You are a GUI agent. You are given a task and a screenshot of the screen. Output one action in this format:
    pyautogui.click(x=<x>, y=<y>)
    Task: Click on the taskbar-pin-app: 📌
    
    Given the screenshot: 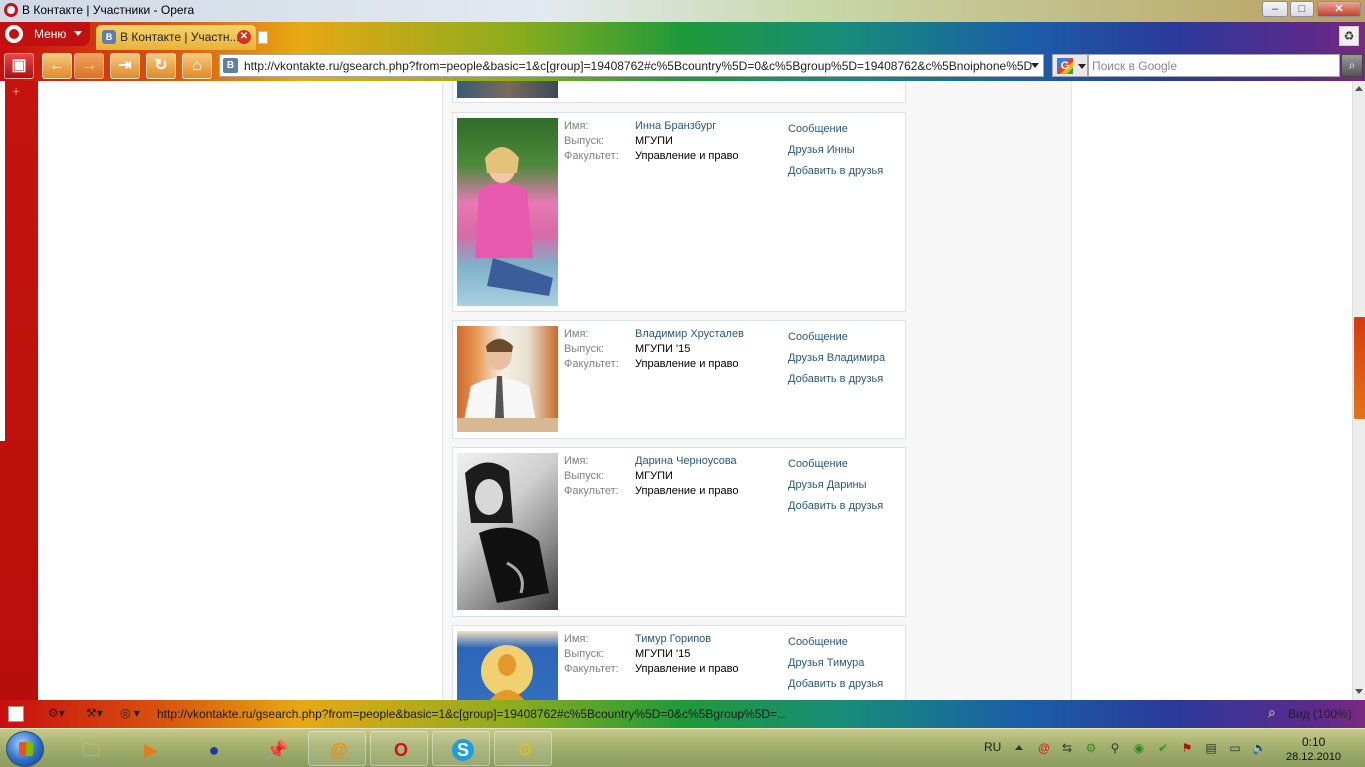 What is the action you would take?
    pyautogui.click(x=275, y=748)
    